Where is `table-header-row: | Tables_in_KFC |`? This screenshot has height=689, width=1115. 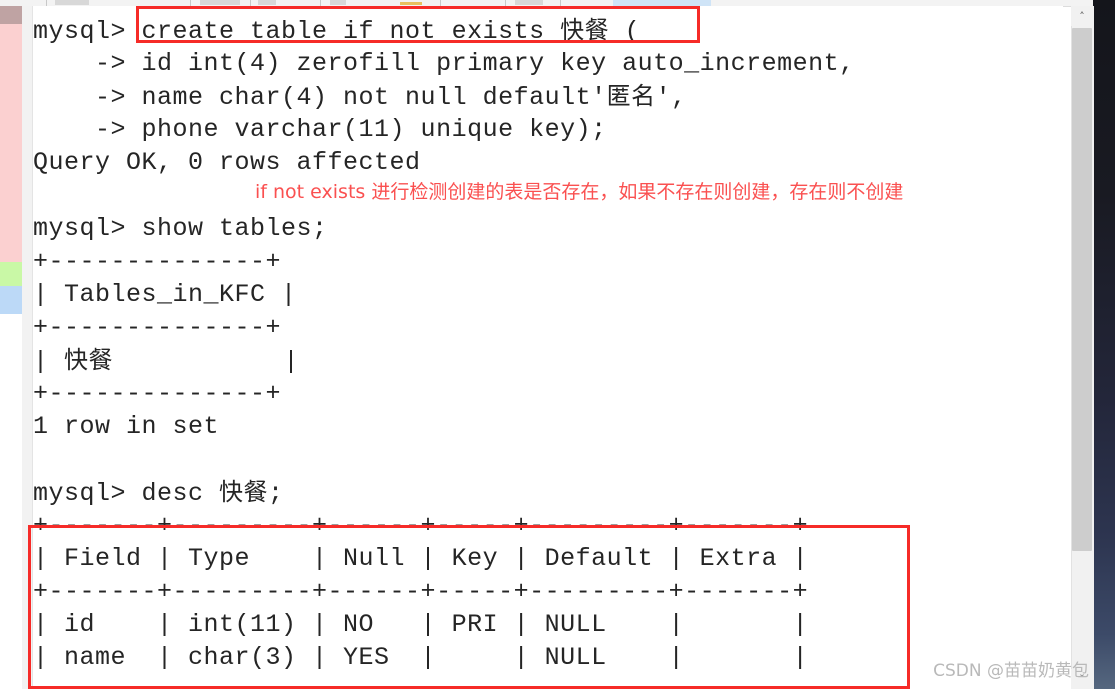
table-header-row: | Tables_in_KFC | is located at coordinates (165, 295).